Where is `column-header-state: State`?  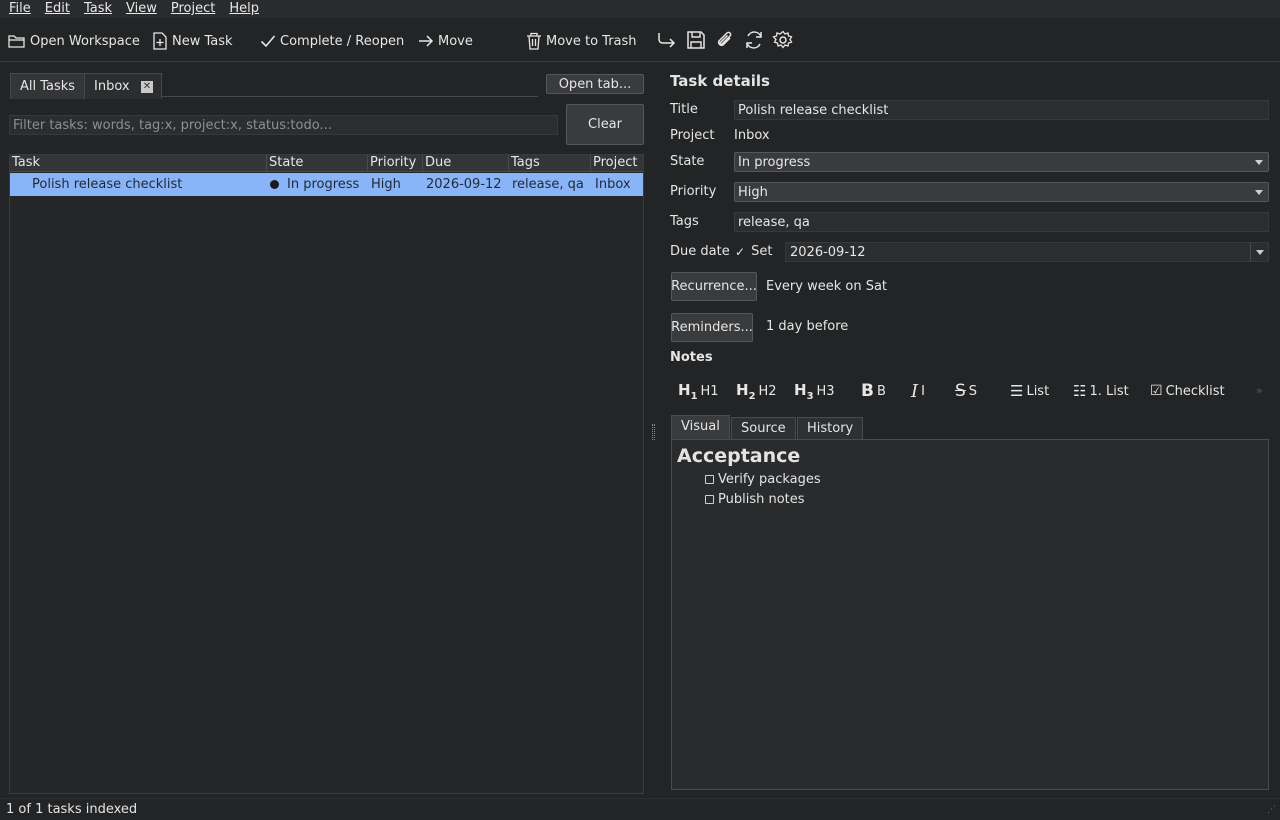 column-header-state: State is located at coordinates (317, 163).